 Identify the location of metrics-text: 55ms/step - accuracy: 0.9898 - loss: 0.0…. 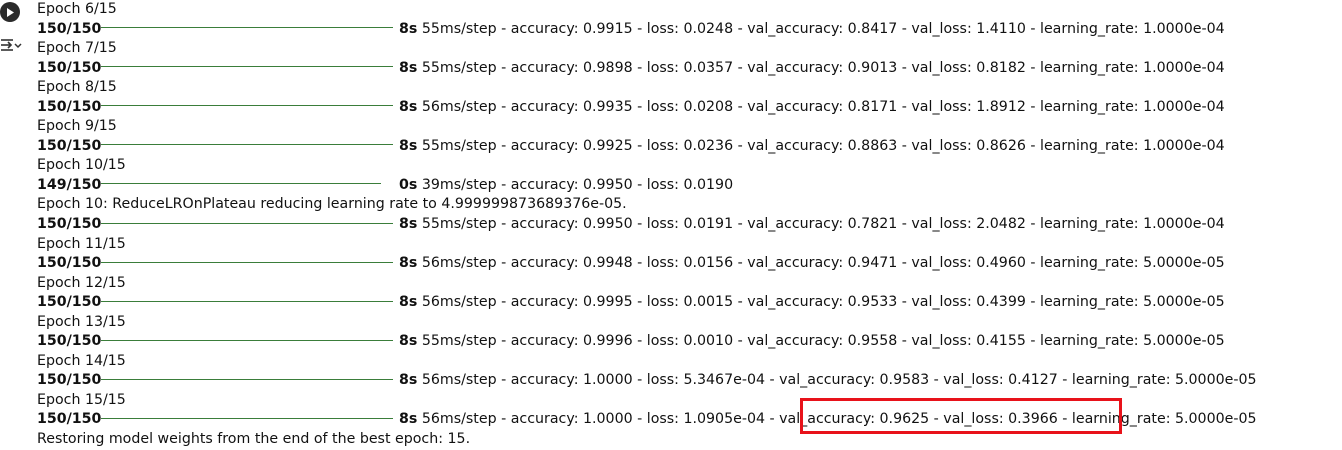
(821, 67).